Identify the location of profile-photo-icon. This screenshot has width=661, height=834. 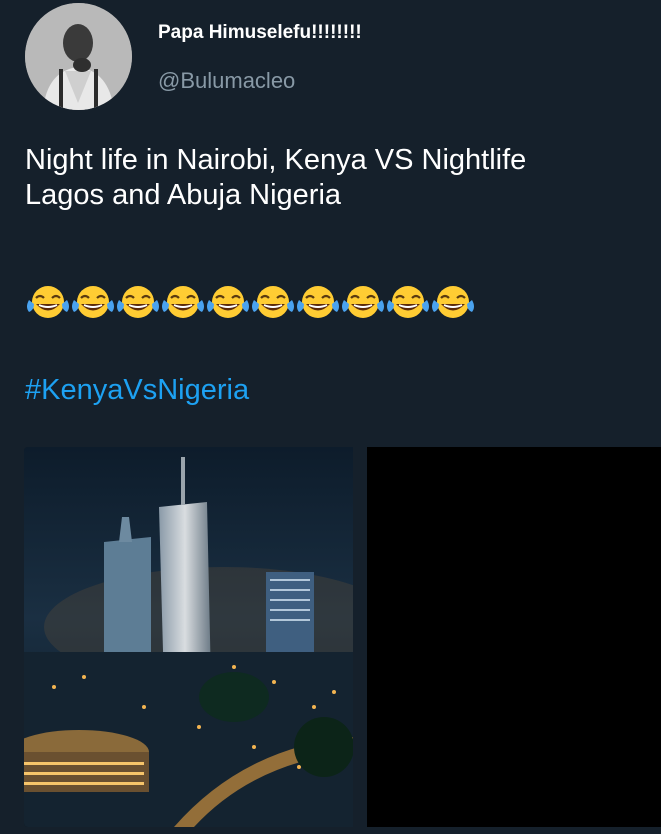
(78, 56).